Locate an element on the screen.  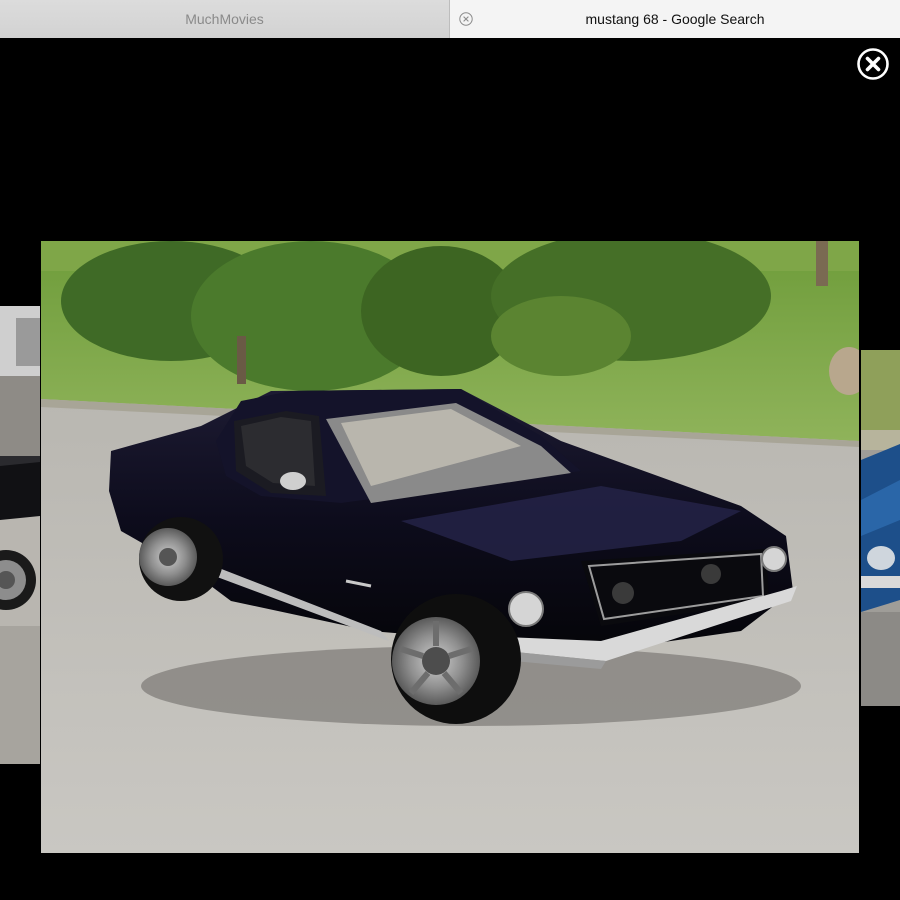
tab-muchmovies: MuchMovies is located at coordinates (225, 19).